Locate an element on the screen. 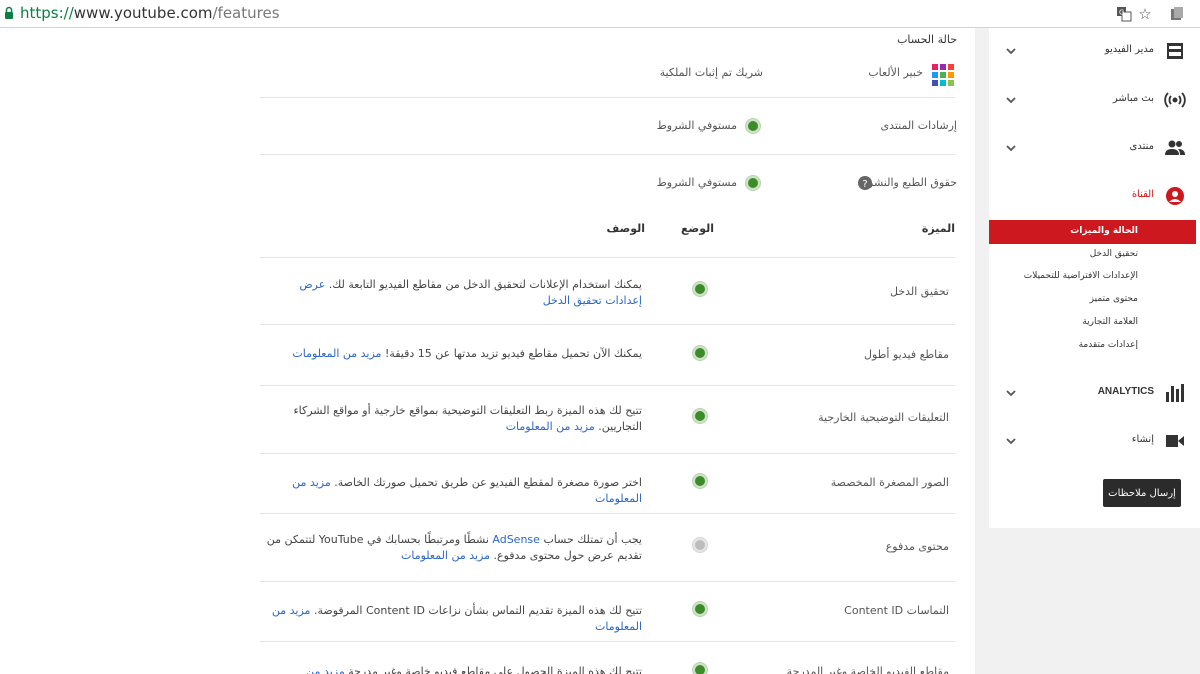 This screenshot has height=674, width=1200. sidebar-item-create: إنشاء is located at coordinates (1094, 441).